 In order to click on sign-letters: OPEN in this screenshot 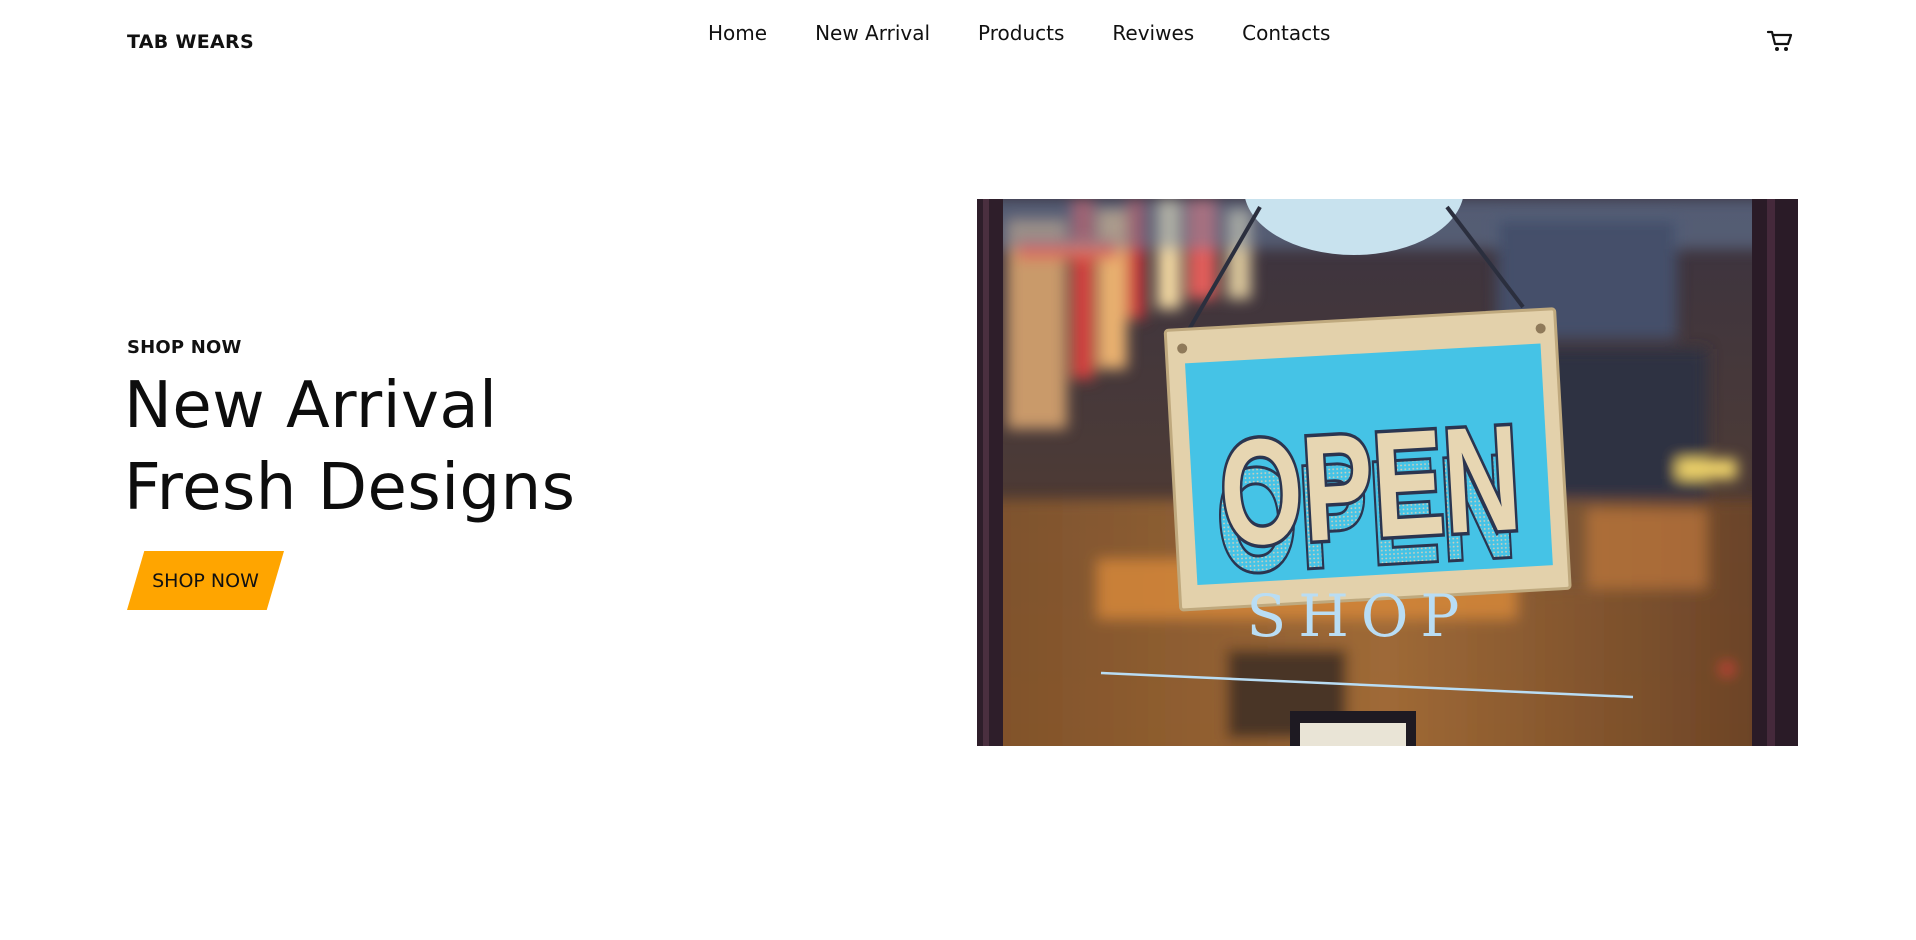, I will do `click(1370, 485)`.